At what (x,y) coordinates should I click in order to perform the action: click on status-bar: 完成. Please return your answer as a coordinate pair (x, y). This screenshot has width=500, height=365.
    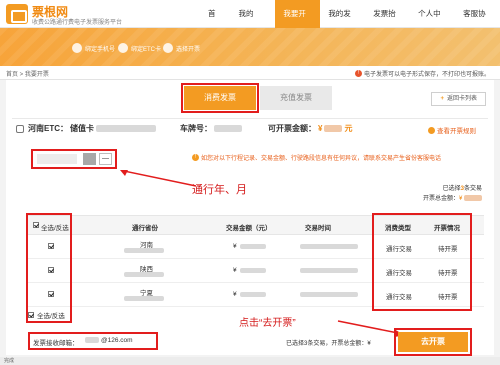
    Looking at the image, I should click on (250, 361).